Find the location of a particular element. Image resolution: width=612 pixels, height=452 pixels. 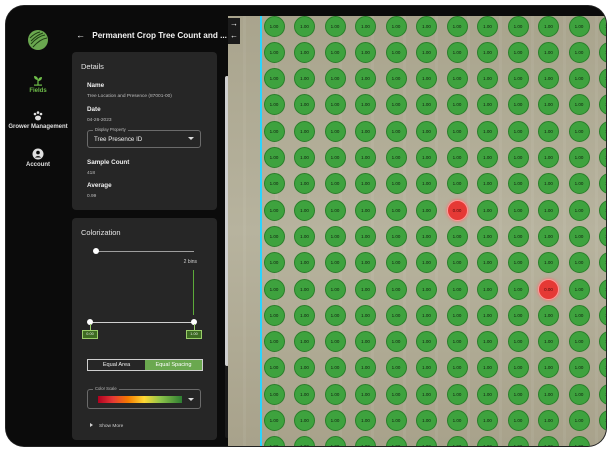

bins-slider-track is located at coordinates (144, 251).